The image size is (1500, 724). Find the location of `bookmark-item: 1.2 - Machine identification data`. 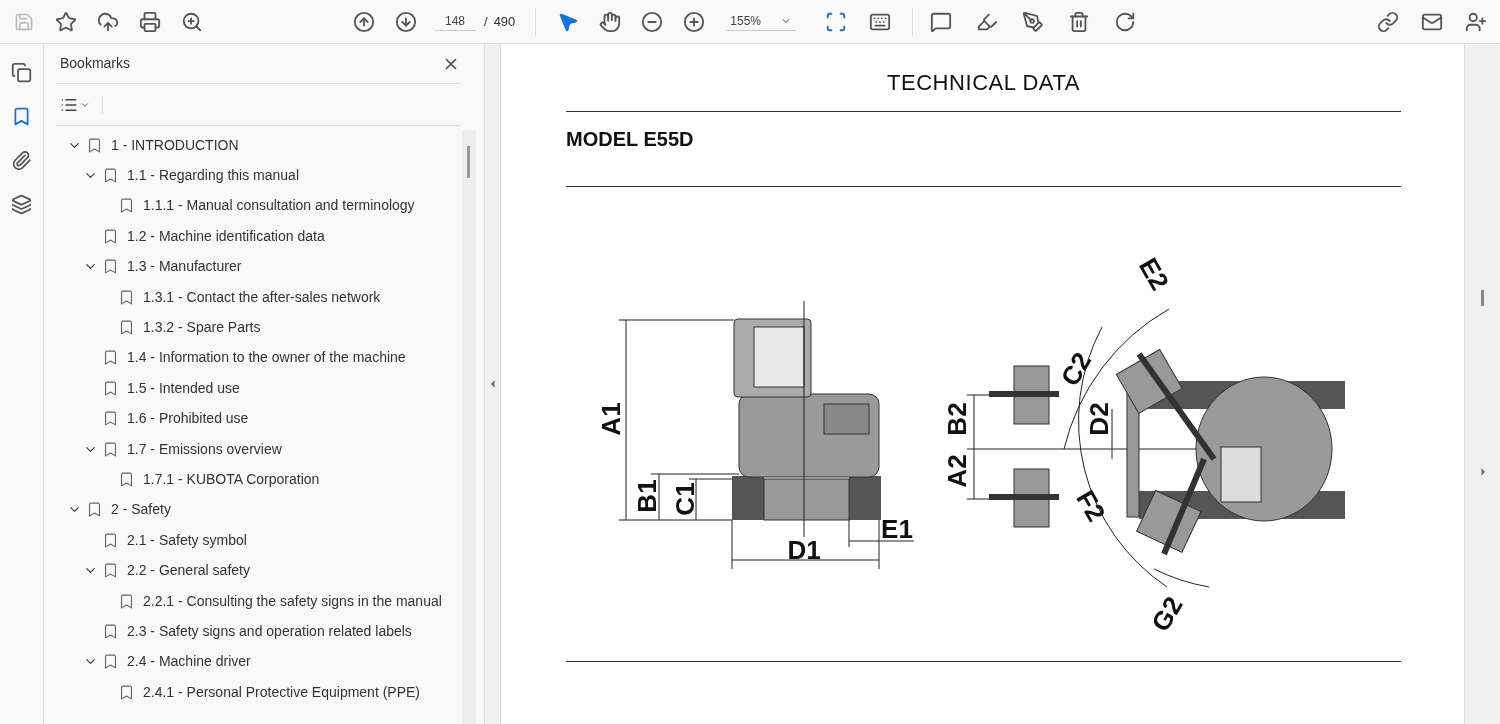

bookmark-item: 1.2 - Machine identification data is located at coordinates (226, 236).